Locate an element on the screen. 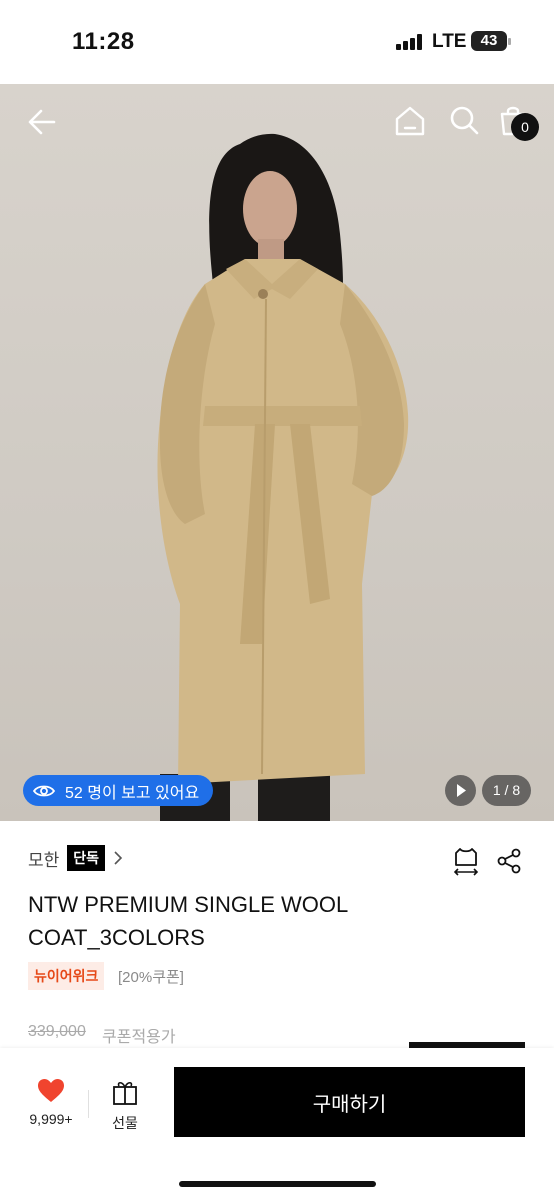  brand-name: 모한 is located at coordinates (44, 860).